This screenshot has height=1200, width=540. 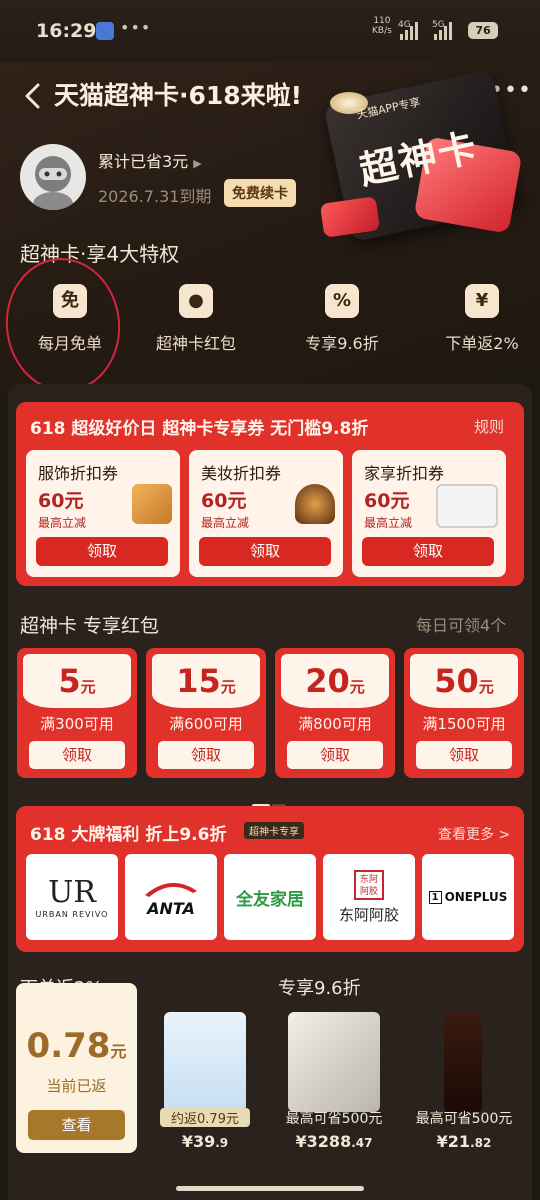 I want to click on product-price: ¥39.9, so click(x=205, y=1141).